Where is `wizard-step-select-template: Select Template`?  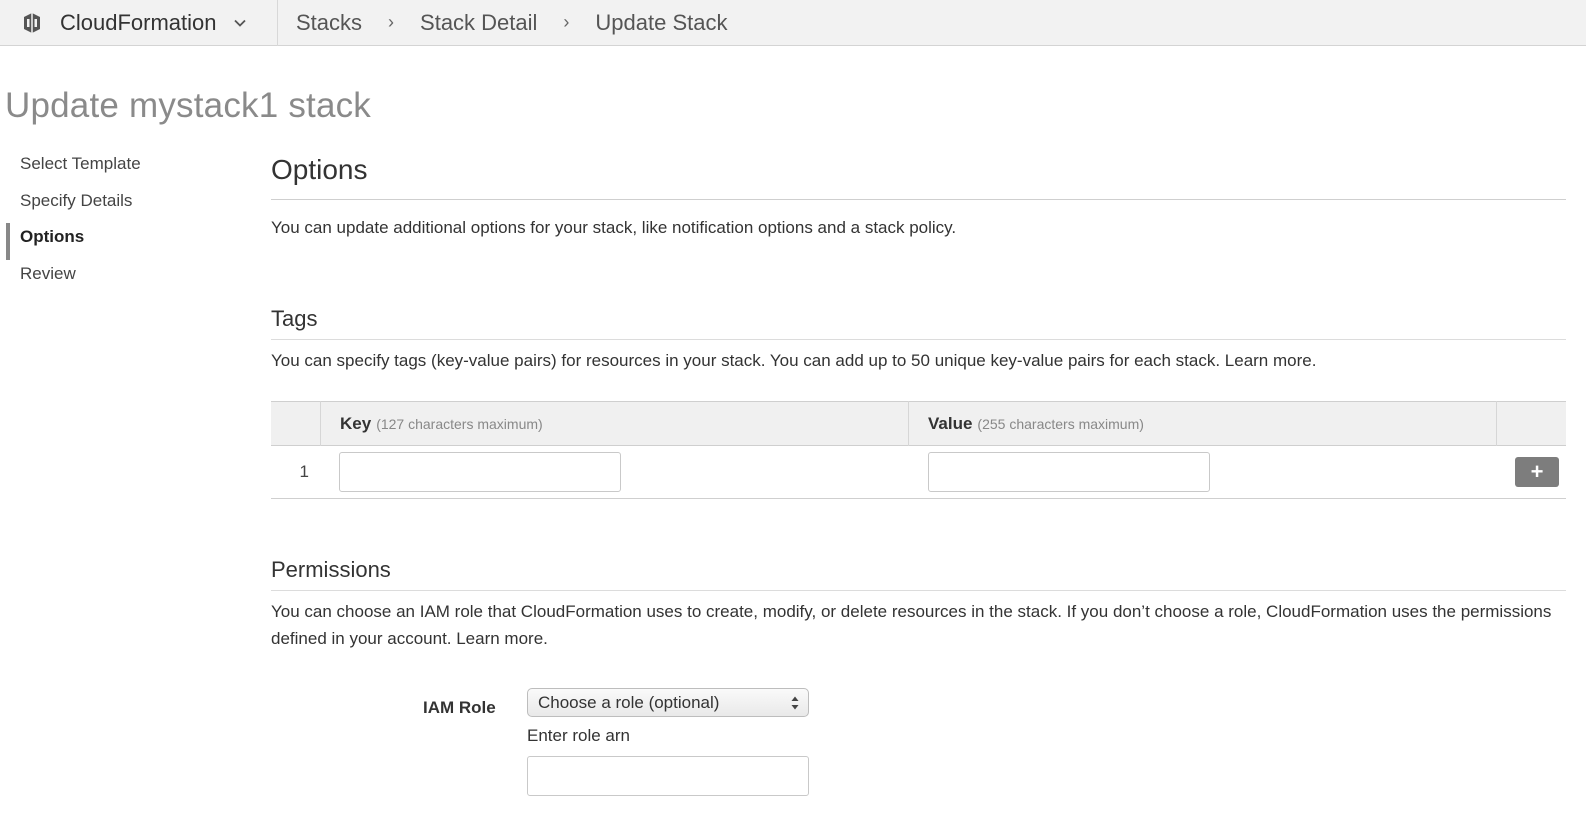
wizard-step-select-template: Select Template is located at coordinates (116, 168).